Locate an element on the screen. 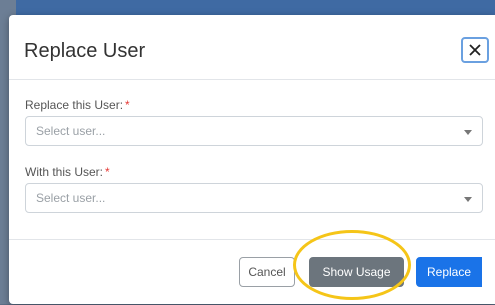 Image resolution: width=495 pixels, height=305 pixels. replace-user-label-text: Replace this User: is located at coordinates (74, 105).